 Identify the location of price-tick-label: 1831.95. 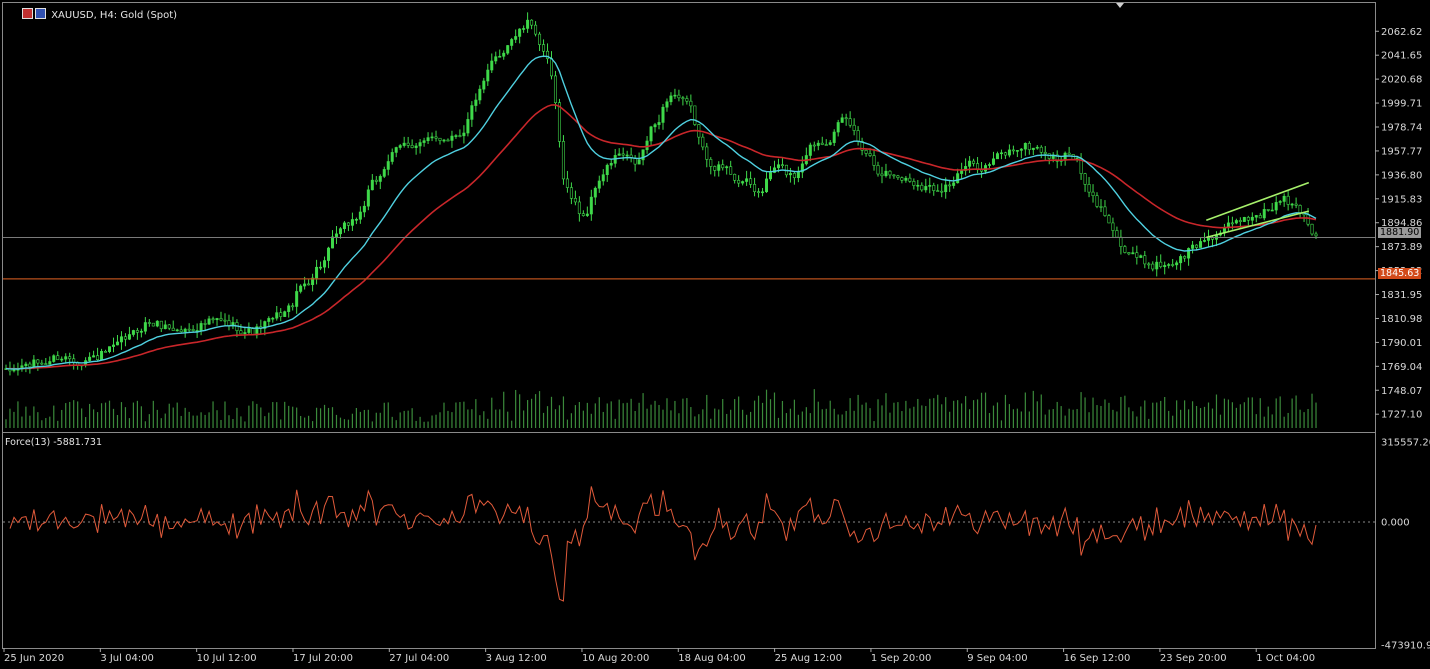
(1401, 295).